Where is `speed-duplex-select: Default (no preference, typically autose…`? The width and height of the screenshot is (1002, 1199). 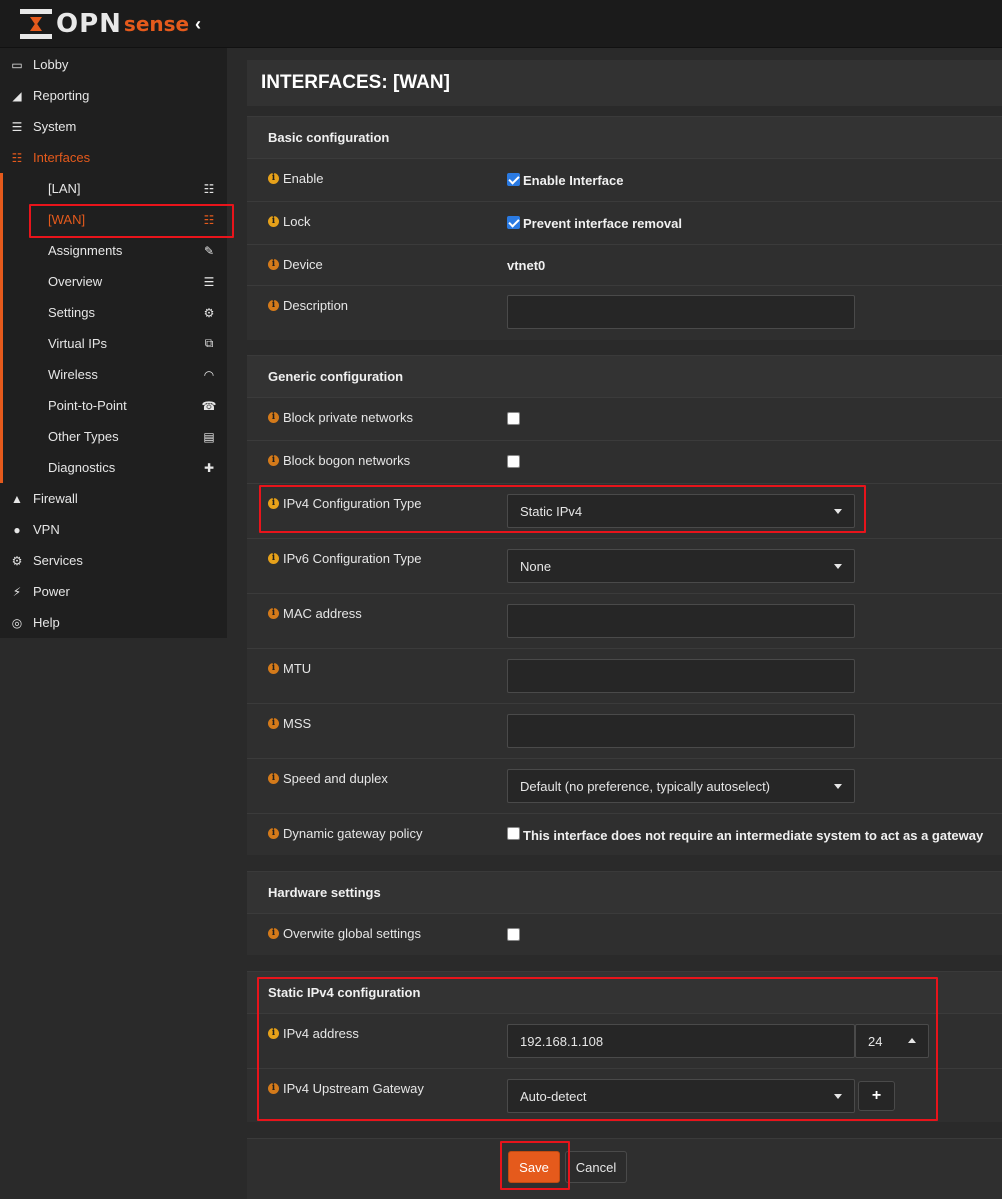 speed-duplex-select: Default (no preference, typically autose… is located at coordinates (681, 786).